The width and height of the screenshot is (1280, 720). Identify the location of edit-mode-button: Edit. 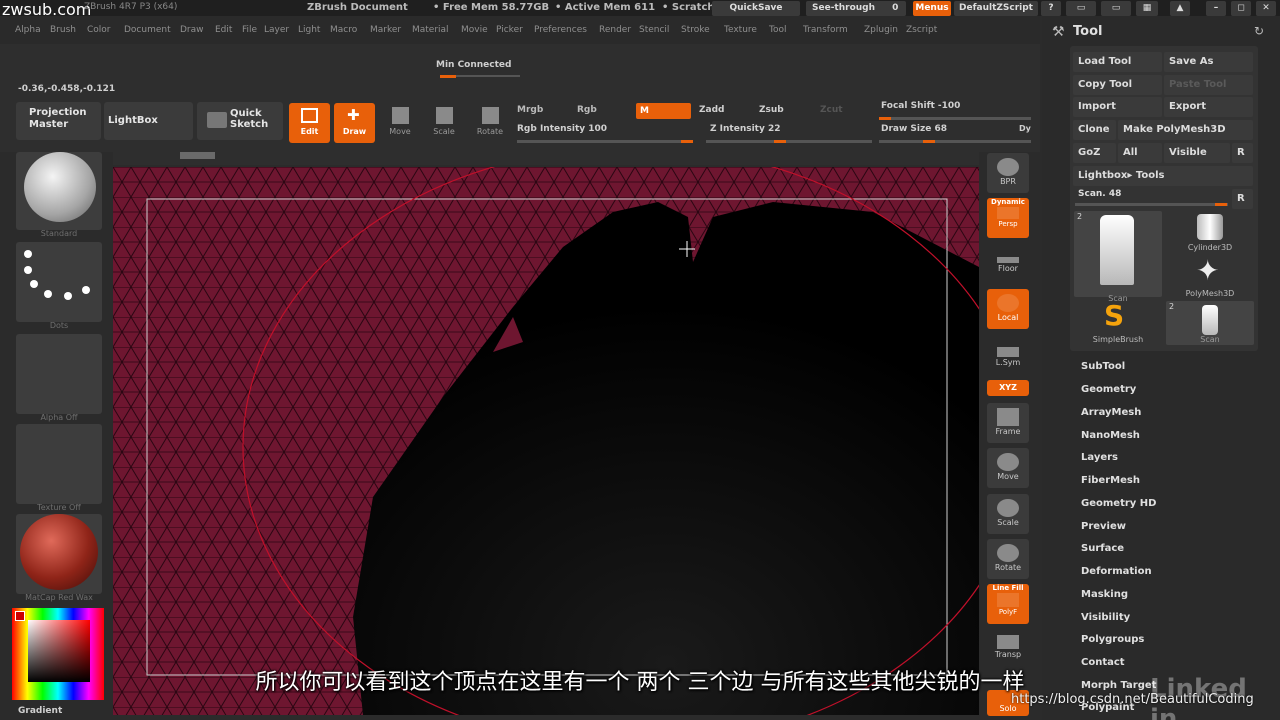
(309, 123).